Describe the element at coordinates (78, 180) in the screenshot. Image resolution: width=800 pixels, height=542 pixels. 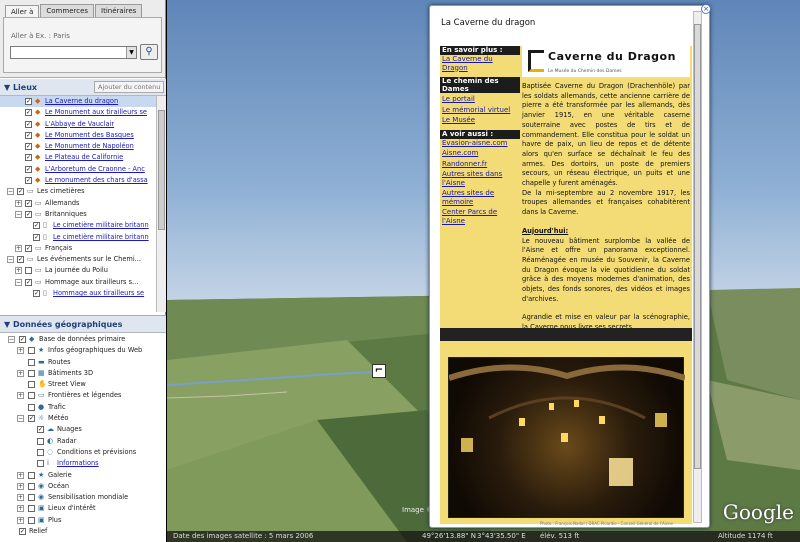
I see `place-item: ✓ ◆ Le monument des chars d'assa` at that location.